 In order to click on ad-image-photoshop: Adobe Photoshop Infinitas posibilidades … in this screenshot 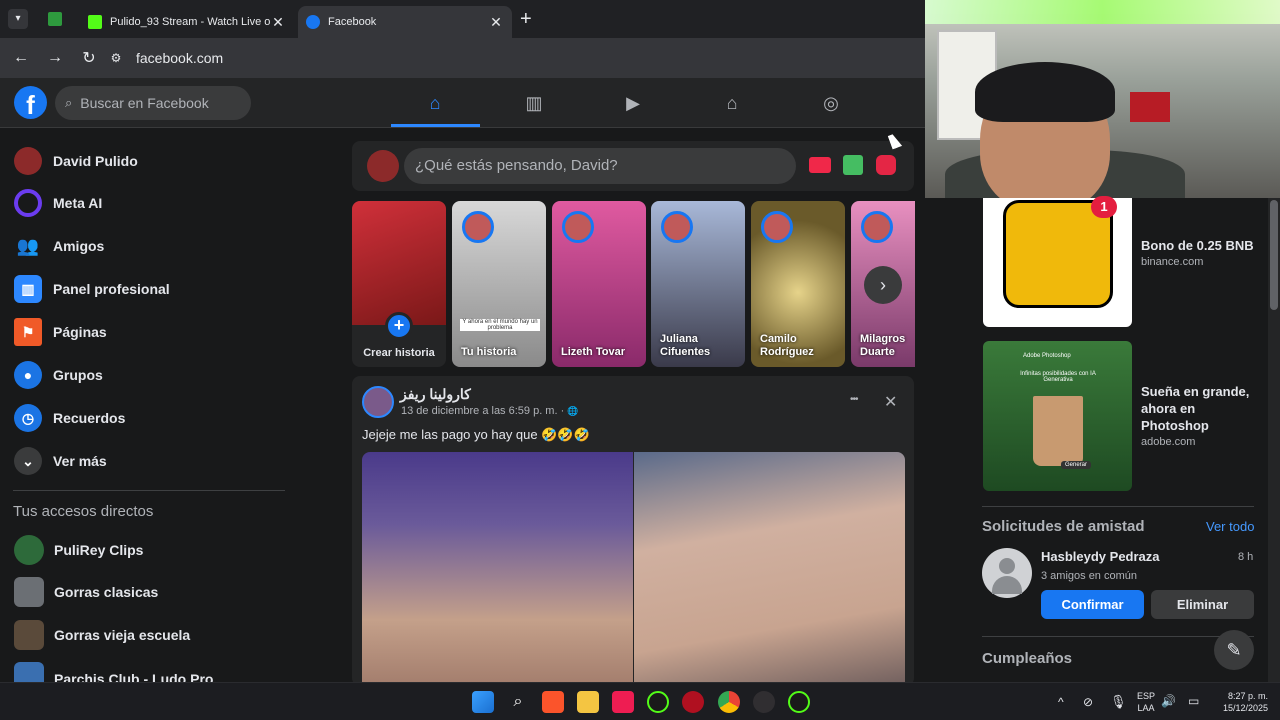, I will do `click(1057, 416)`.